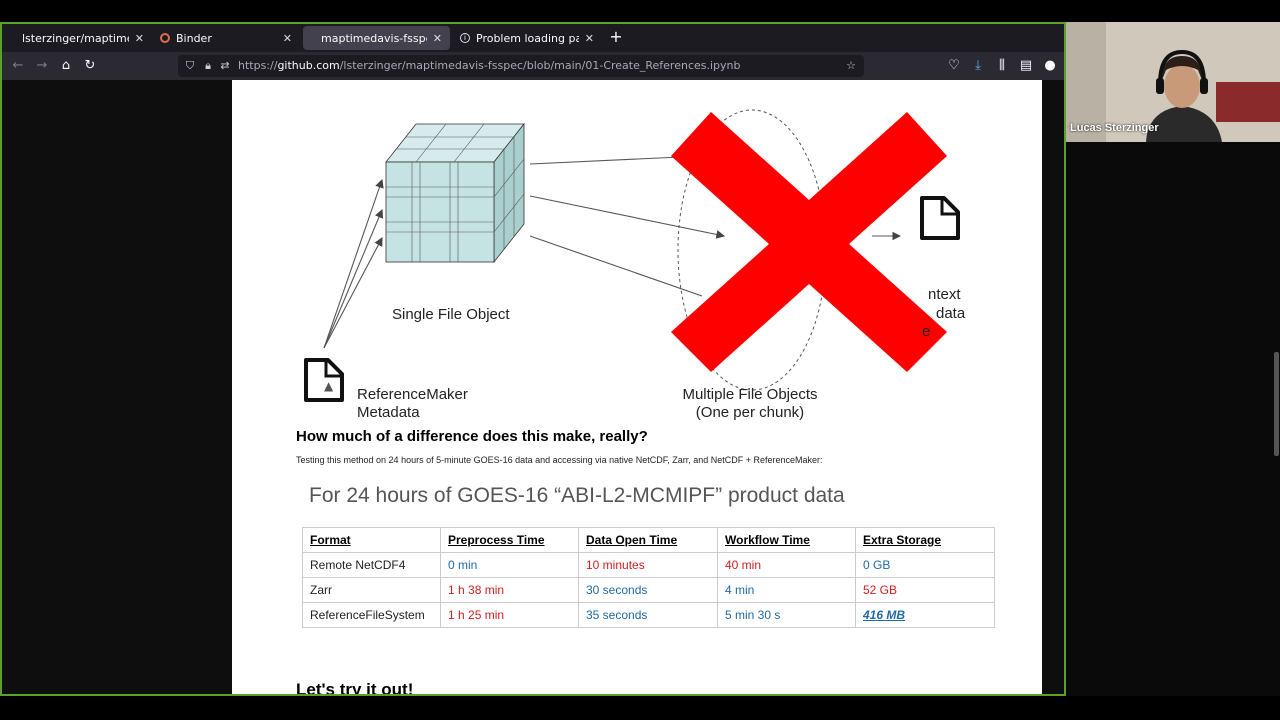  I want to click on refmaker-label-line1: ReferenceMaker, so click(412, 394).